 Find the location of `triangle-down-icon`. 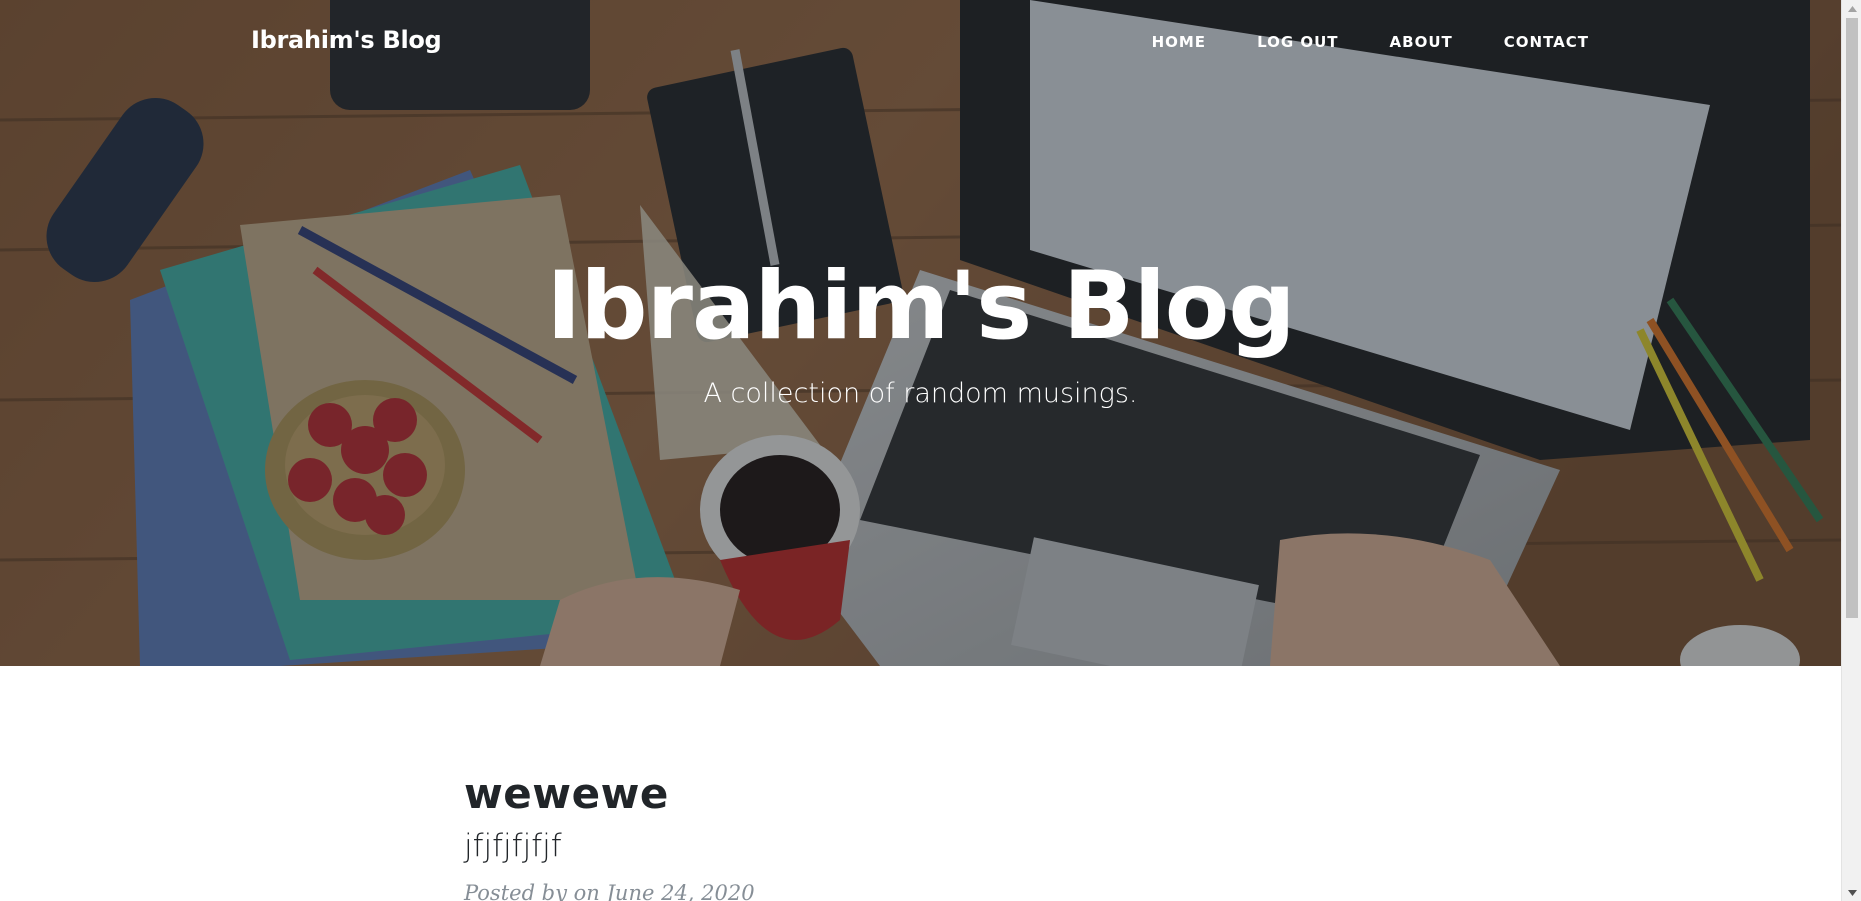

triangle-down-icon is located at coordinates (1851, 892).